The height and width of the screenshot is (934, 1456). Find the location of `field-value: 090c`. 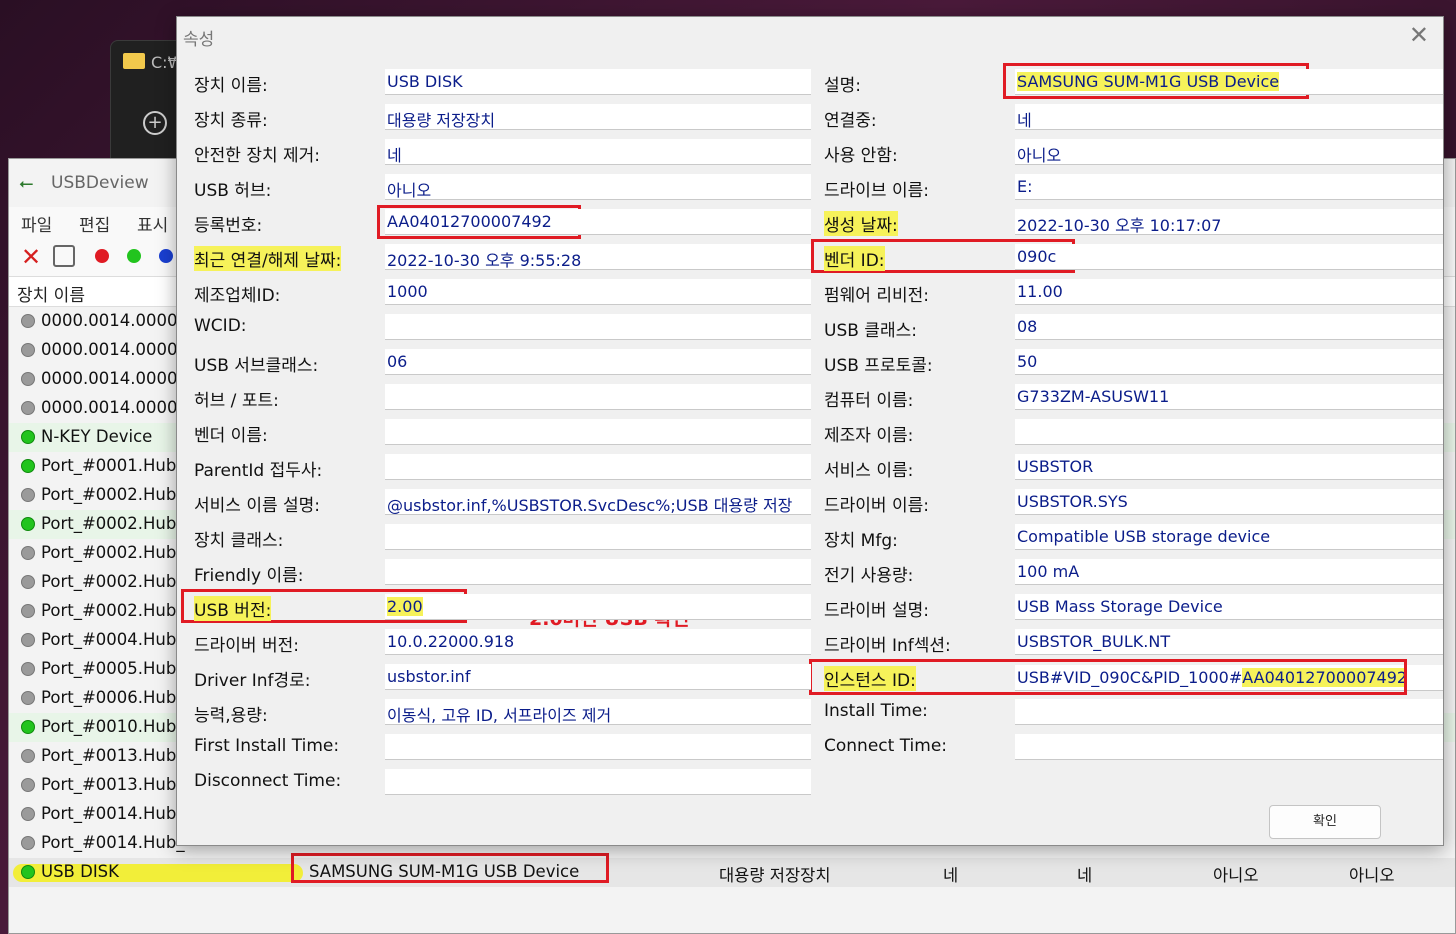

field-value: 090c is located at coordinates (1229, 257).